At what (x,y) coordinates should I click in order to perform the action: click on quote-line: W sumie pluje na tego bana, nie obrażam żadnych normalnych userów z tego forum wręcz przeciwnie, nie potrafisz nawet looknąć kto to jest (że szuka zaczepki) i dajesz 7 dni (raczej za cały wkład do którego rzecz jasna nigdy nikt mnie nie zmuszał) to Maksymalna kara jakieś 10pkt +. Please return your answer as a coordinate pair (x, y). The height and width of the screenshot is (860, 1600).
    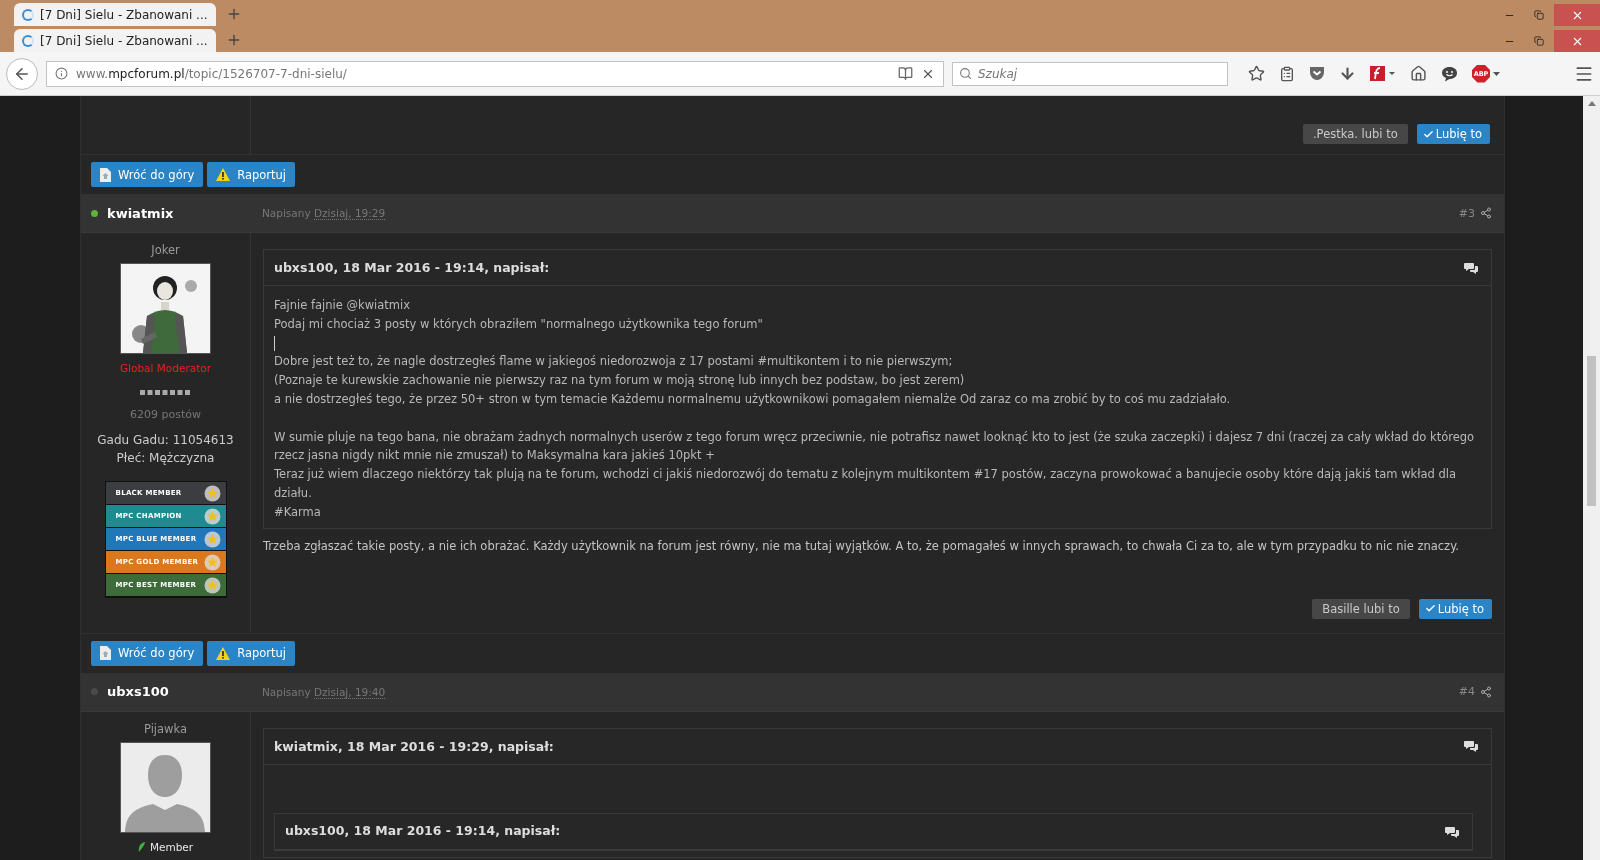
    Looking at the image, I should click on (875, 446).